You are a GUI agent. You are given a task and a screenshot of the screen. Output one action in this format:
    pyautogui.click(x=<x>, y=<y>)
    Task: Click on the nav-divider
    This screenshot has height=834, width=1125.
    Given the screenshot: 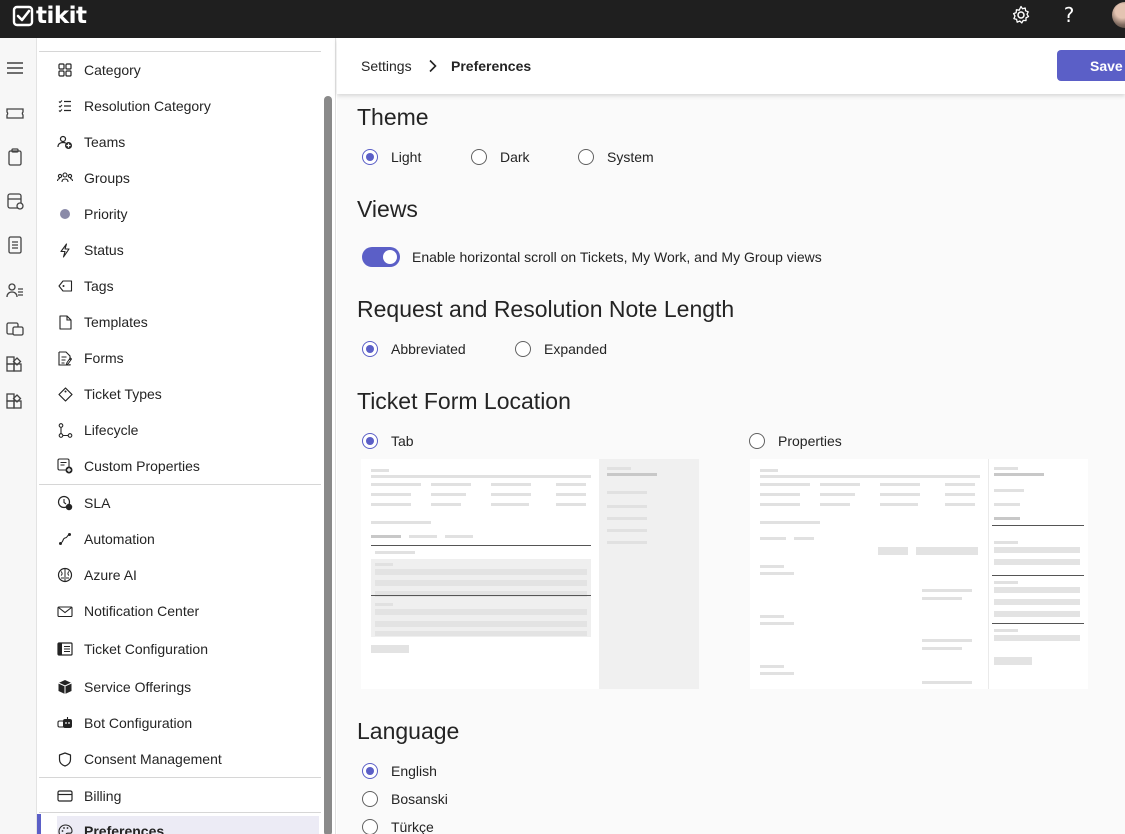 What is the action you would take?
    pyautogui.click(x=180, y=51)
    